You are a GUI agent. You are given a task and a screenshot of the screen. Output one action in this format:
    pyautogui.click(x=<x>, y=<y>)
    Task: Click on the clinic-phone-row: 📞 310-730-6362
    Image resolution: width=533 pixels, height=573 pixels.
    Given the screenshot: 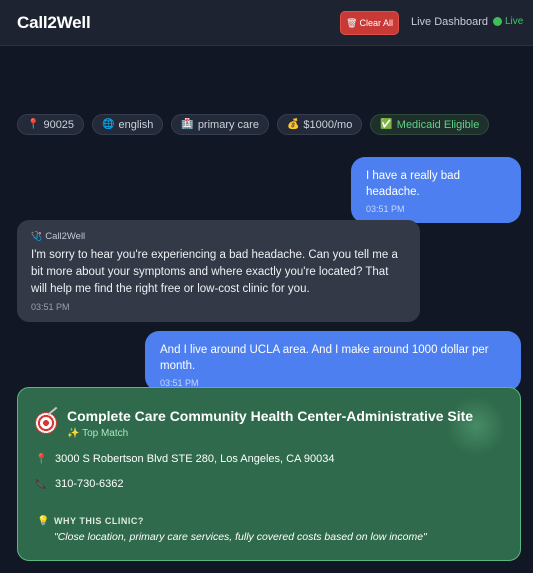 What is the action you would take?
    pyautogui.click(x=79, y=484)
    